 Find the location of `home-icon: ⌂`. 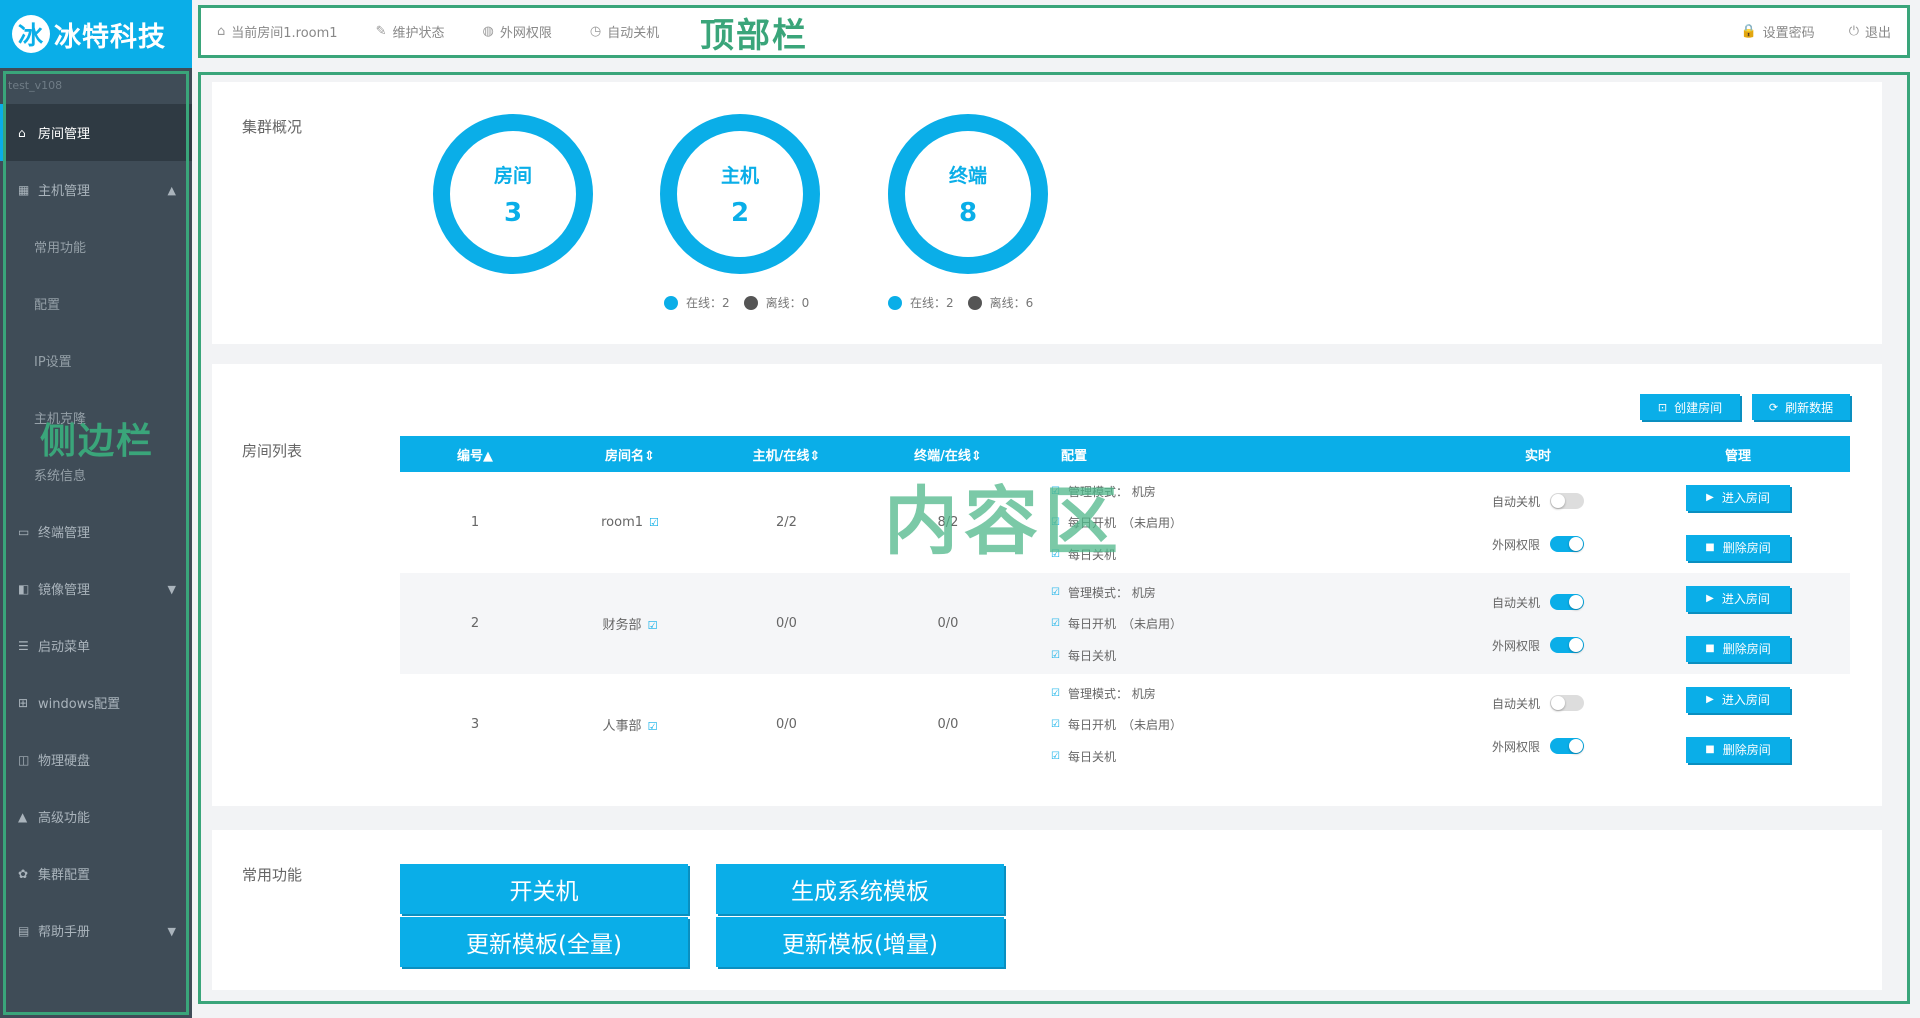

home-icon: ⌂ is located at coordinates (221, 31).